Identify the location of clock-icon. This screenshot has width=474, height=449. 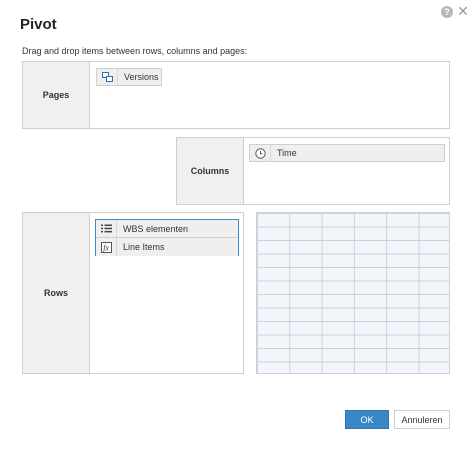
(260, 153).